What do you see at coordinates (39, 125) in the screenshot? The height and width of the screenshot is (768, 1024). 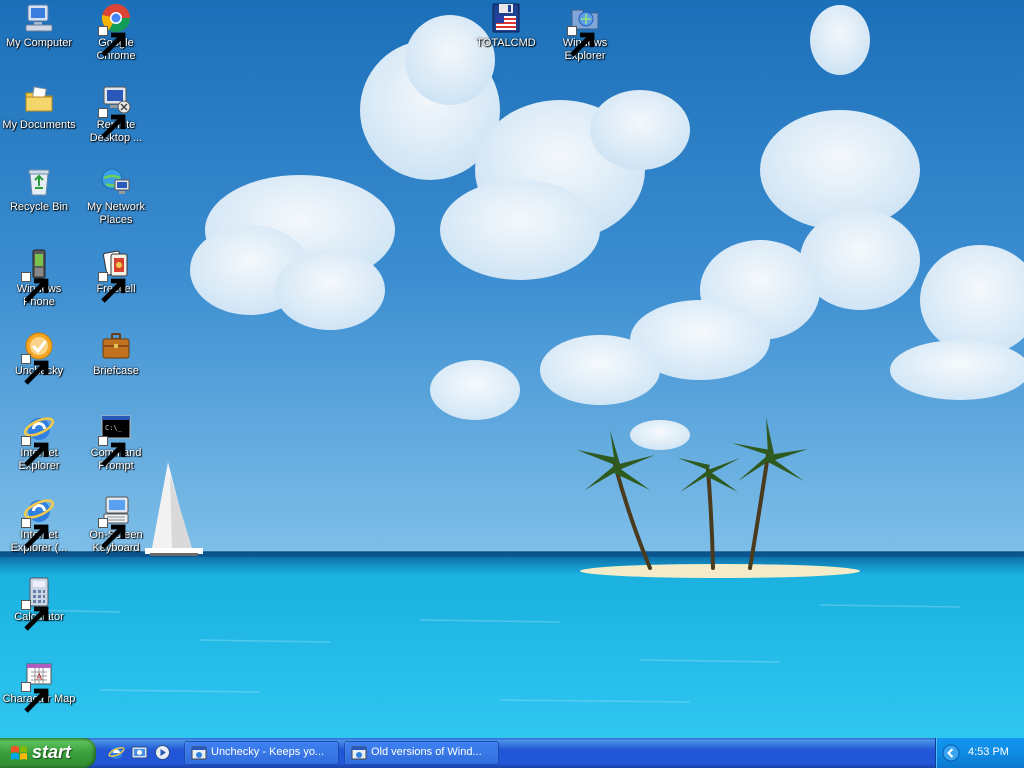 I see `desktop-icon-label: My Documents` at bounding box center [39, 125].